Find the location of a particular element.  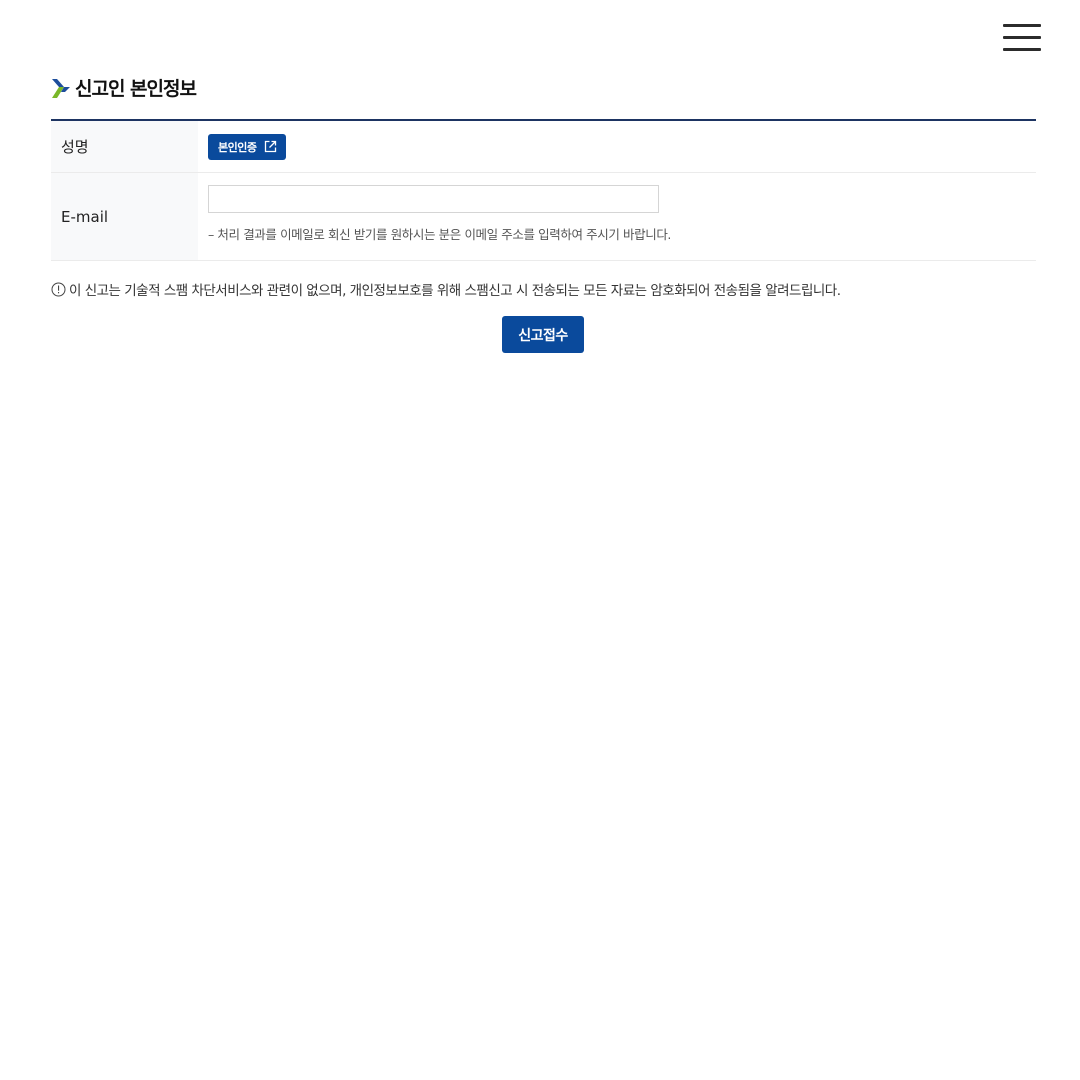

section-title: 신고인 본인정보 is located at coordinates (124, 87).